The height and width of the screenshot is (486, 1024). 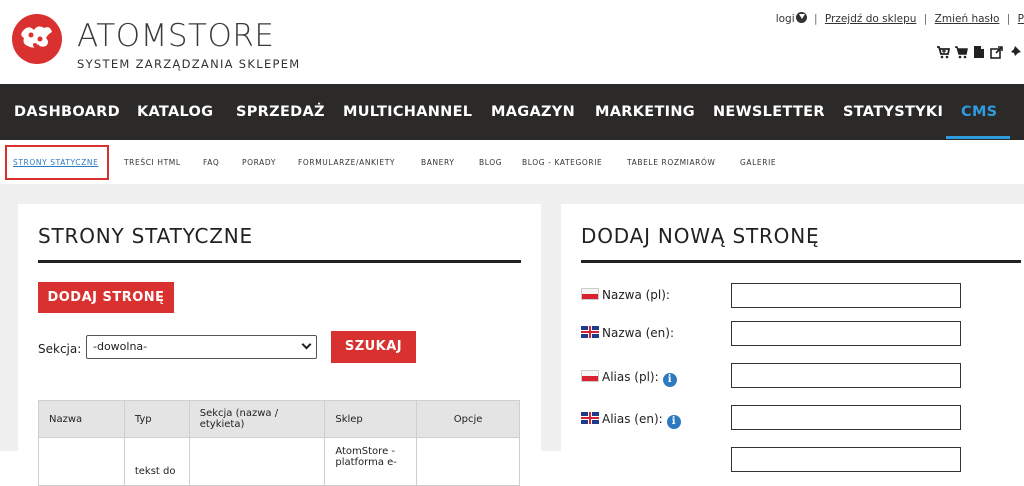 I want to click on column-header-nazwa: Nazwa, so click(x=81, y=419).